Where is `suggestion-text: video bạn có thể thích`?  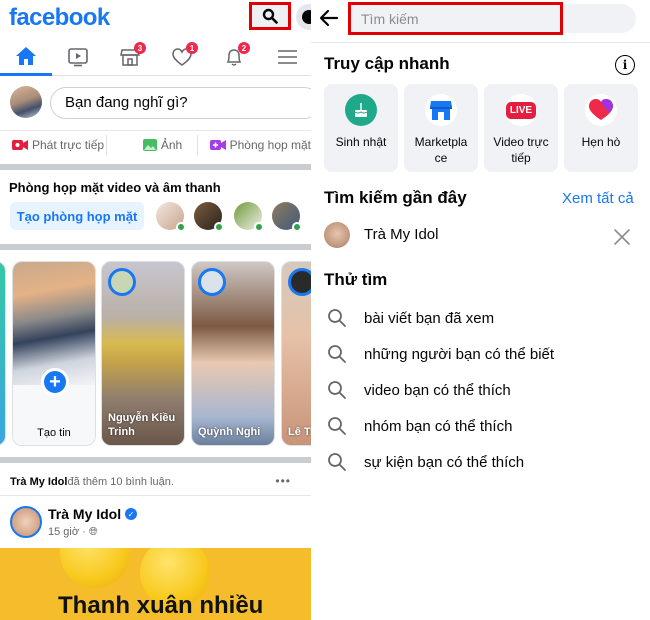
suggestion-text: video bạn có thể thích is located at coordinates (437, 390).